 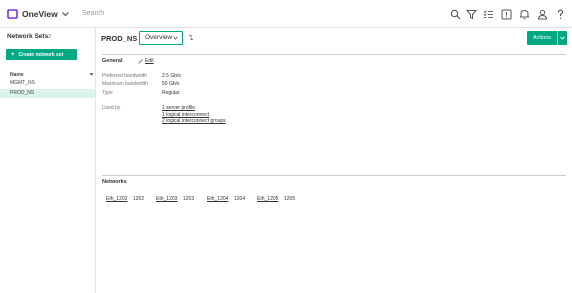 I want to click on property-label: Preferred bandwidth, so click(x=125, y=76).